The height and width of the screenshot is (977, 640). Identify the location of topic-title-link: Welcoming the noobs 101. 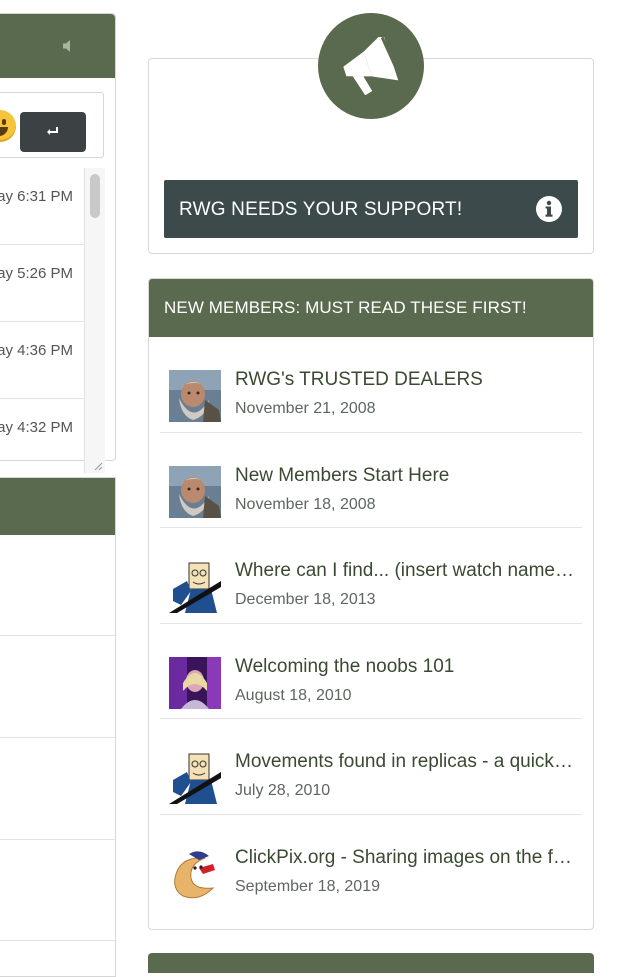
(406, 667).